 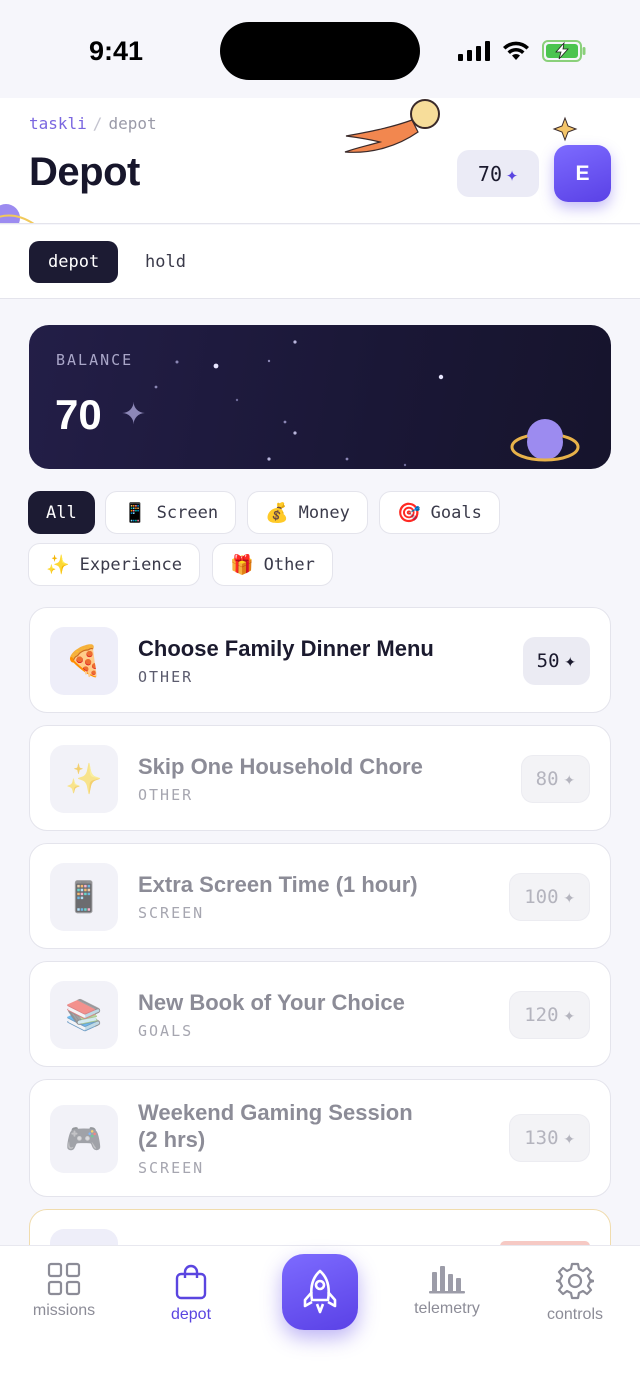 I want to click on nav-depot: depot, so click(x=191, y=1294).